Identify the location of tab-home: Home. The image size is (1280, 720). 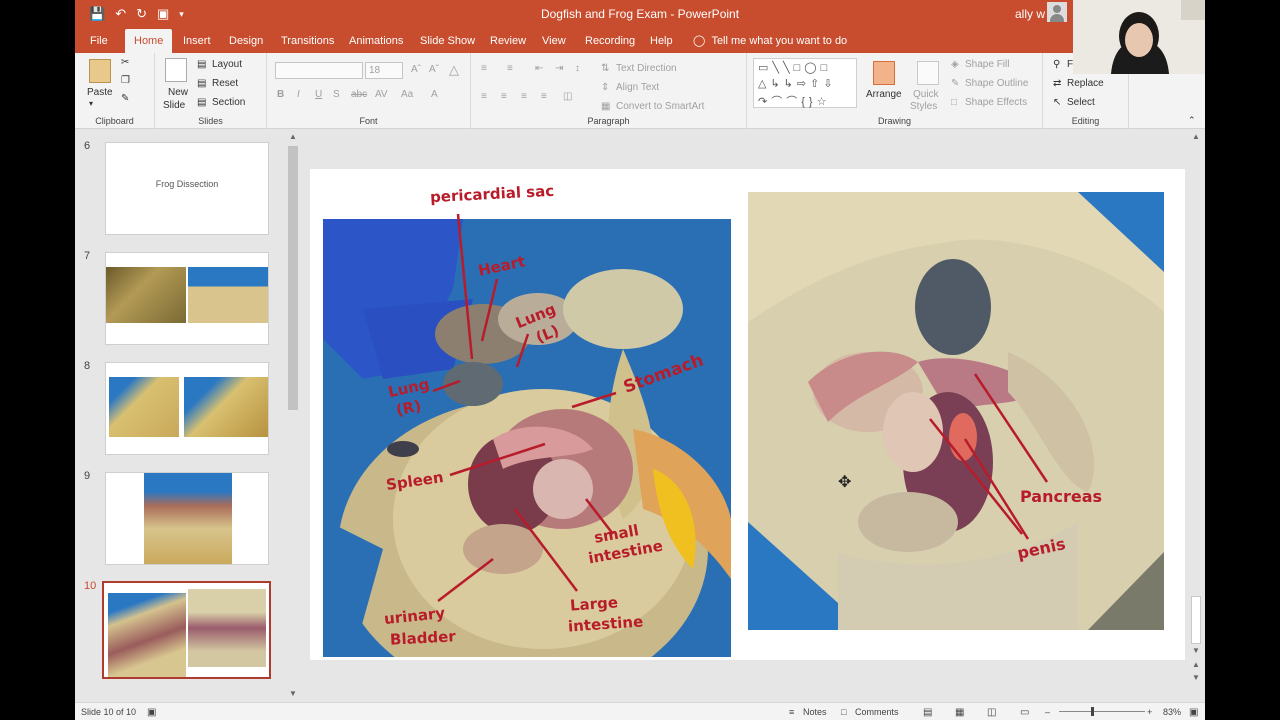
(149, 41).